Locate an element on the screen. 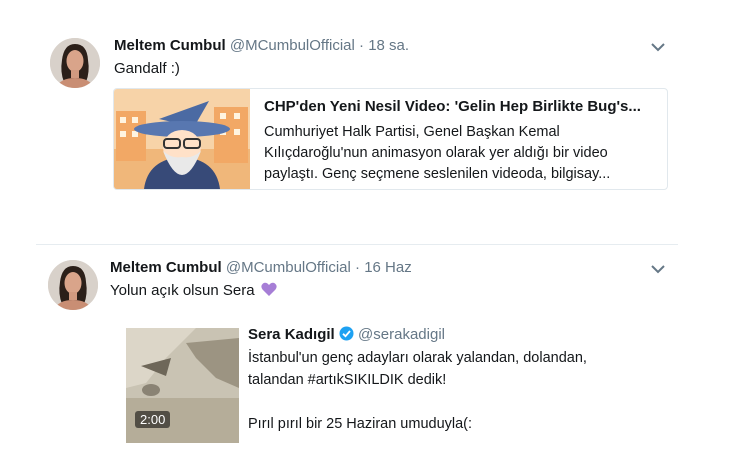  tweet-text: Yolun açık olsun Sera is located at coordinates (193, 290).